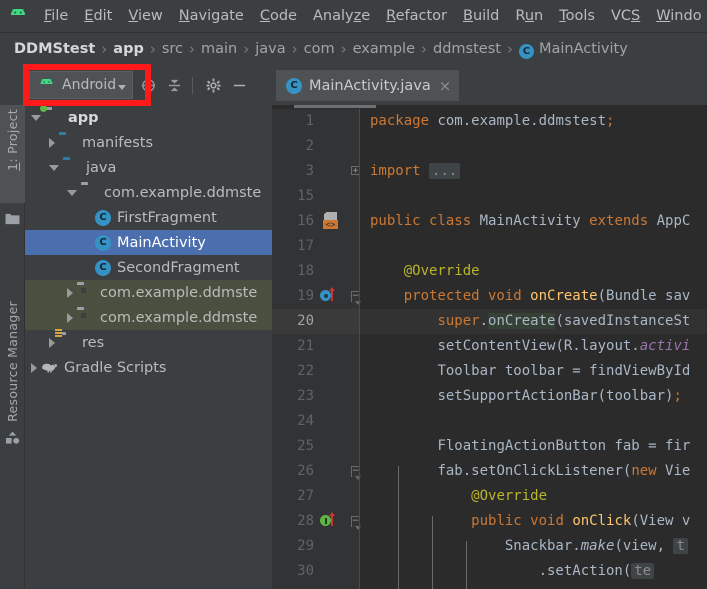 This screenshot has height=589, width=707. I want to click on tree-item-secondfragment: C SecondFragment, so click(148, 267).